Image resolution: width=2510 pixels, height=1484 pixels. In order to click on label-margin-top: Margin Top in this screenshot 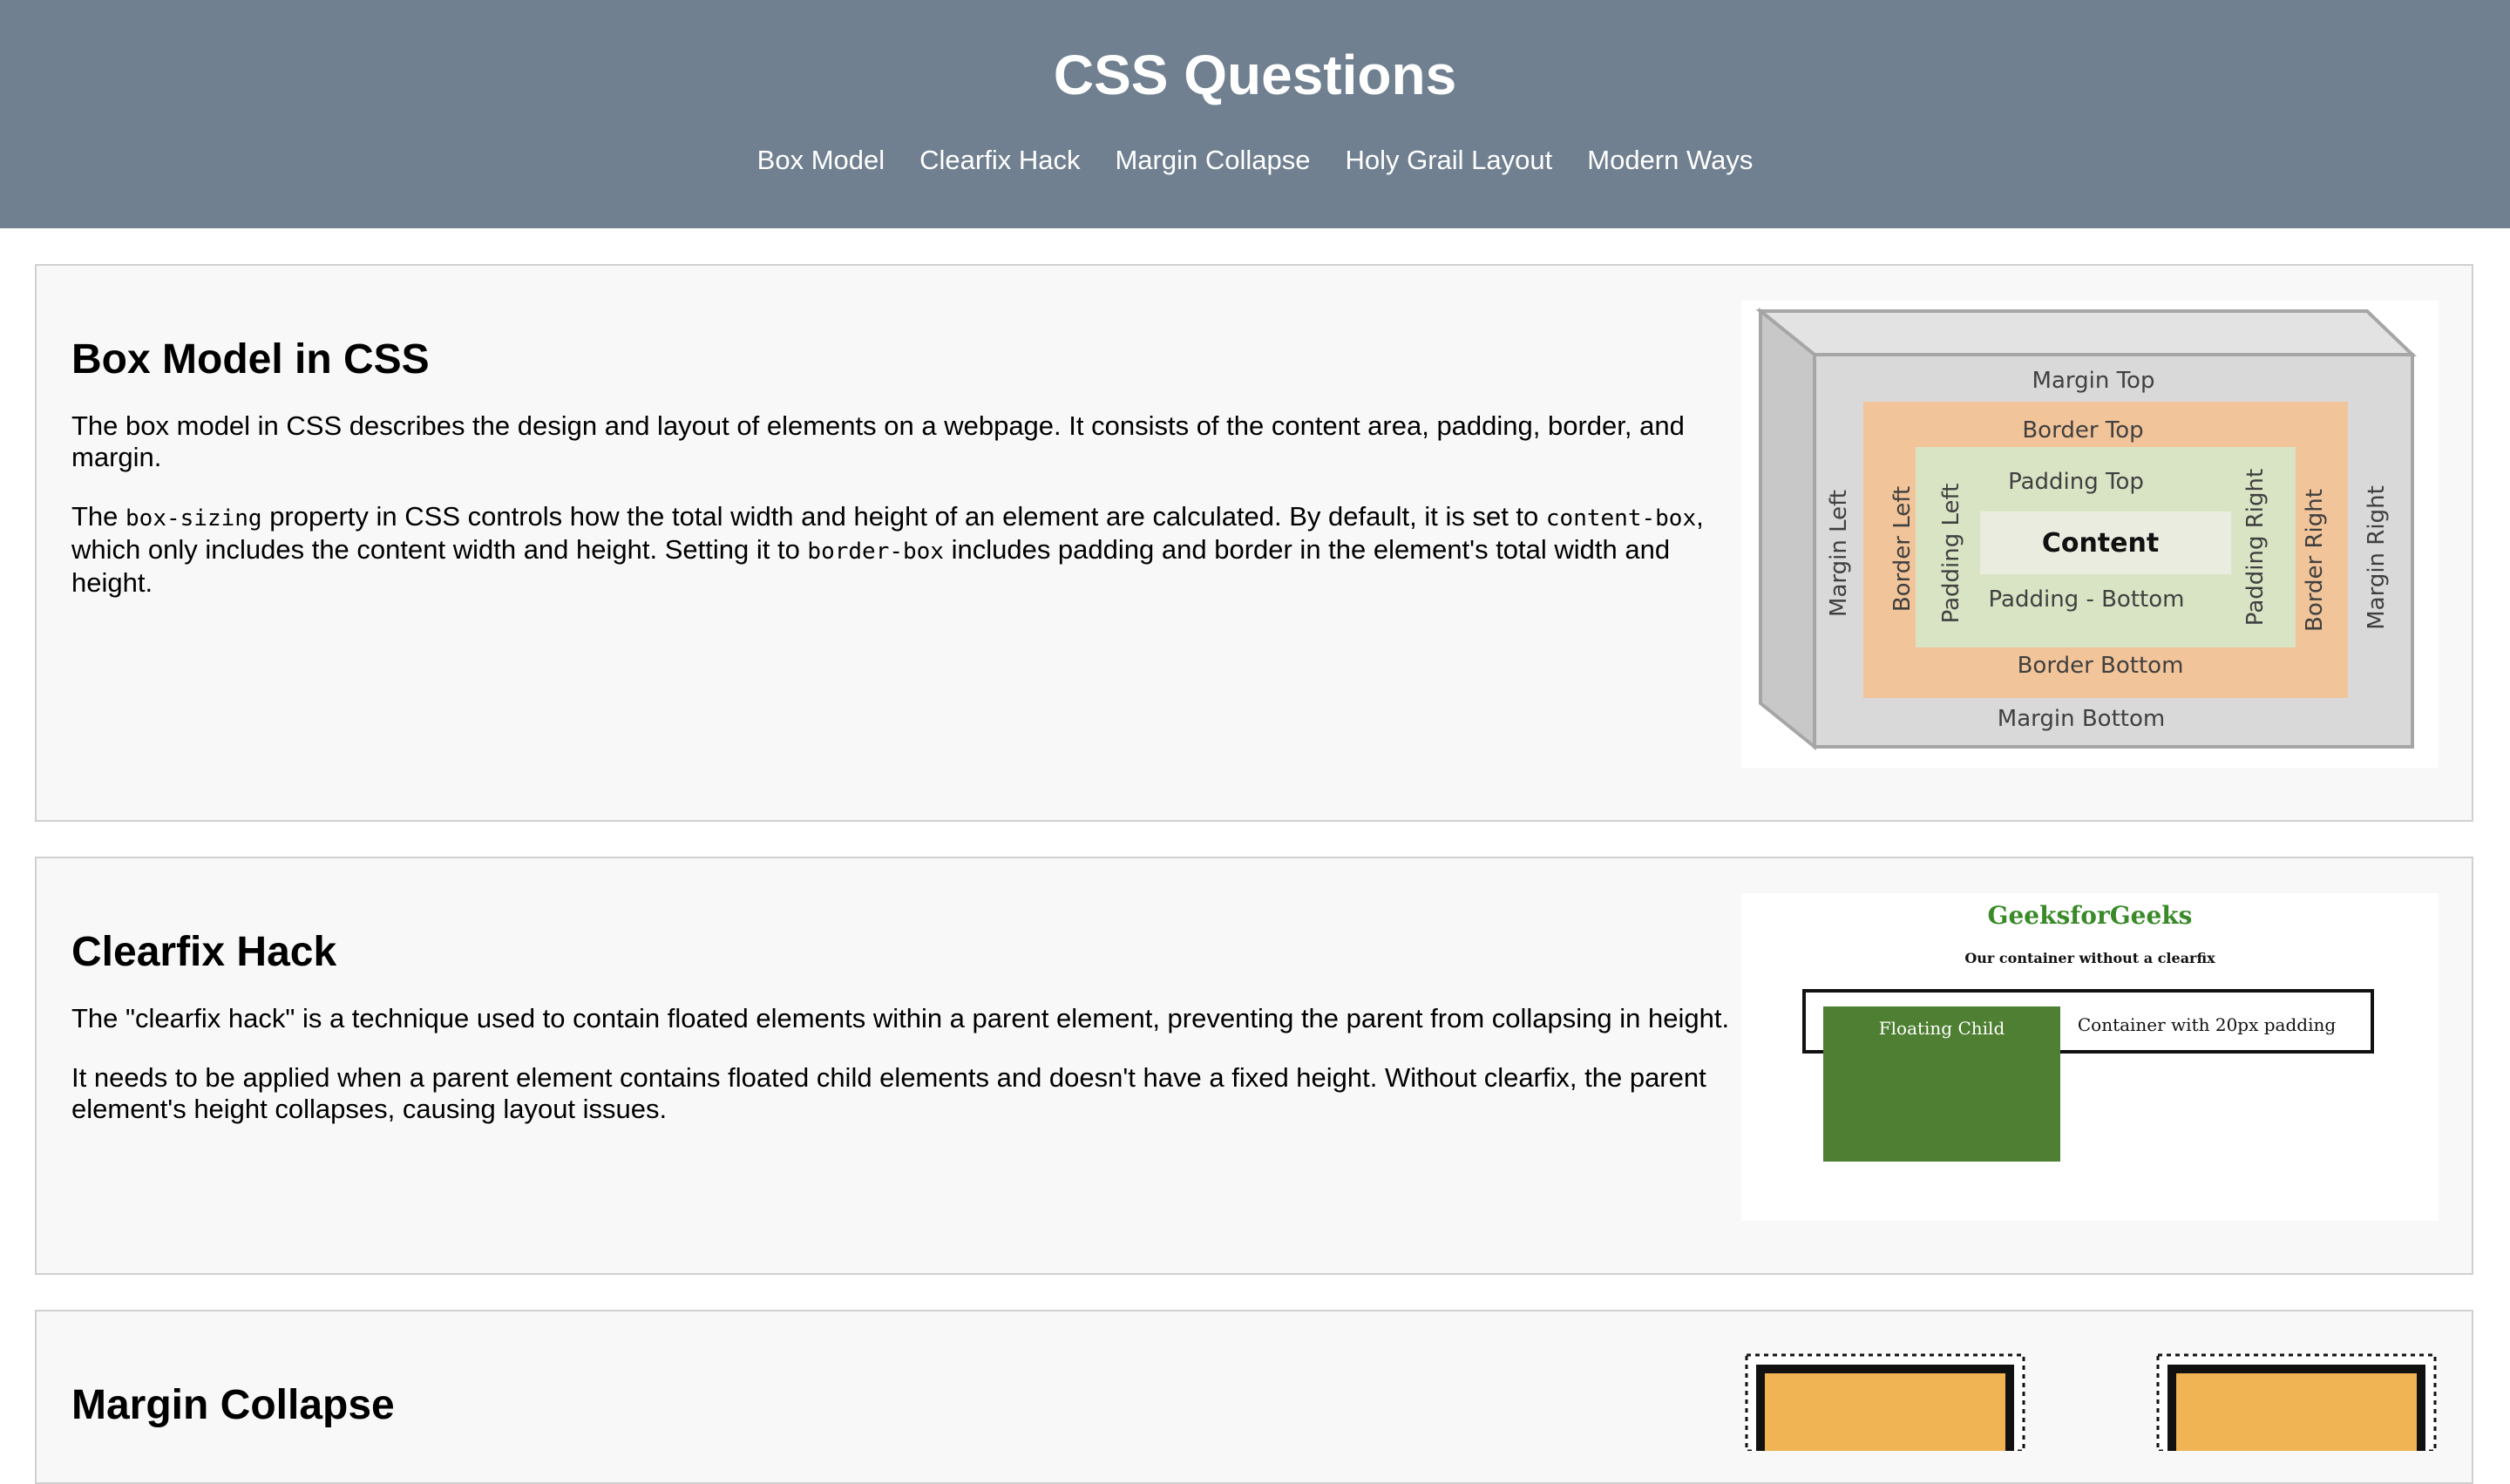, I will do `click(2094, 381)`.